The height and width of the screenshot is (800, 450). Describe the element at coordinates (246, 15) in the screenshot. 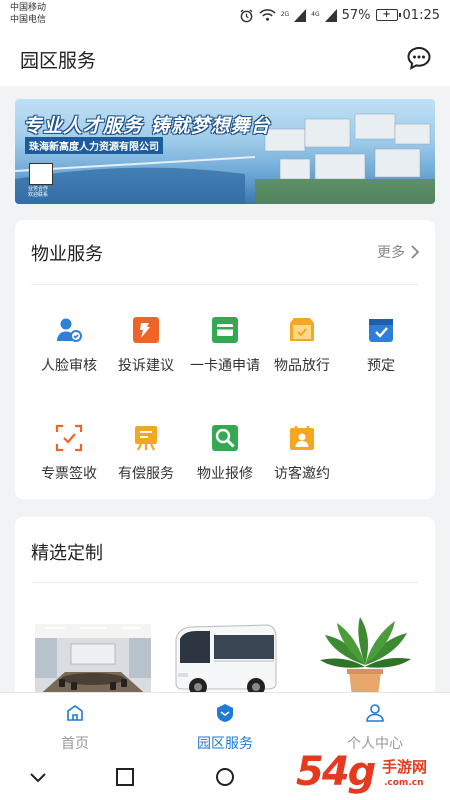

I see `alarm-icon` at that location.